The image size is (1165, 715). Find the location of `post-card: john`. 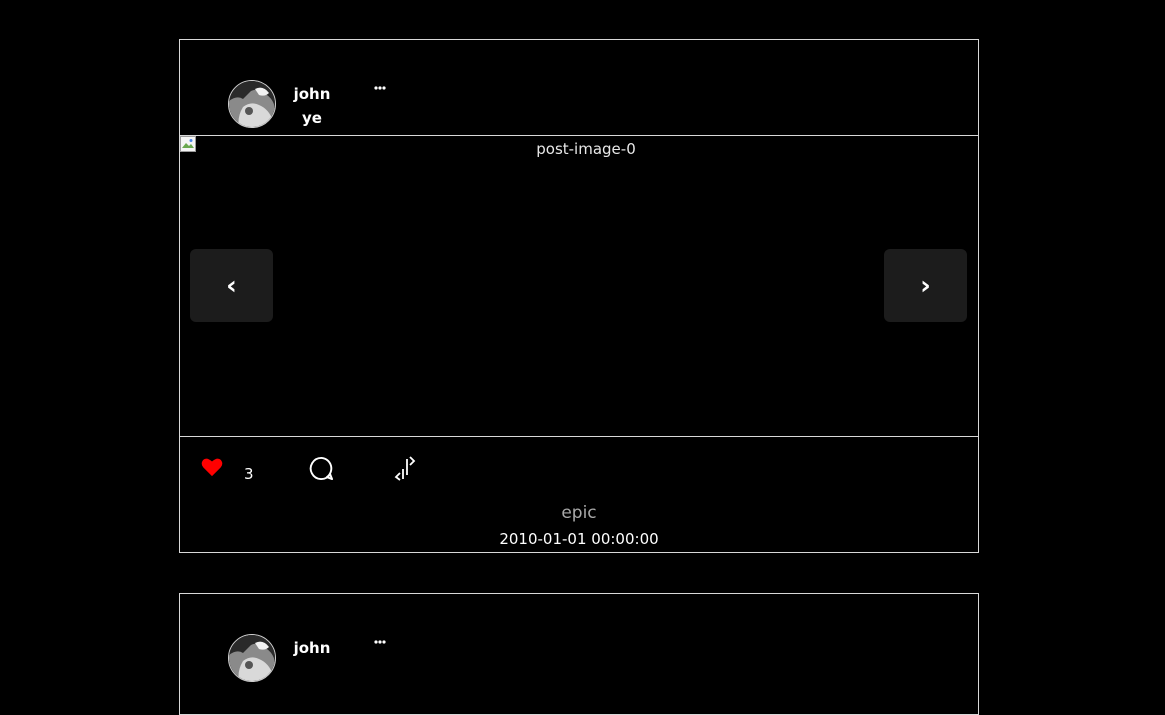

post-card: john is located at coordinates (579, 654).